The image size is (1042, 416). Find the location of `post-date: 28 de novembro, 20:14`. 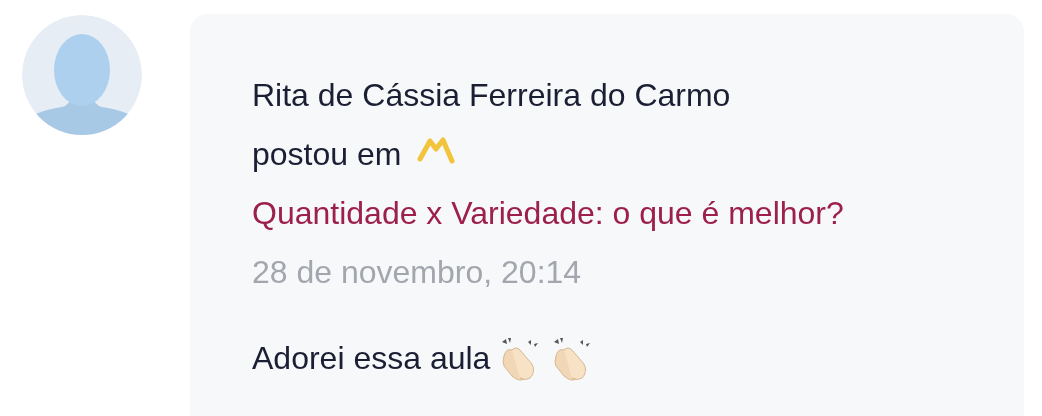

post-date: 28 de novembro, 20:14 is located at coordinates (417, 272).